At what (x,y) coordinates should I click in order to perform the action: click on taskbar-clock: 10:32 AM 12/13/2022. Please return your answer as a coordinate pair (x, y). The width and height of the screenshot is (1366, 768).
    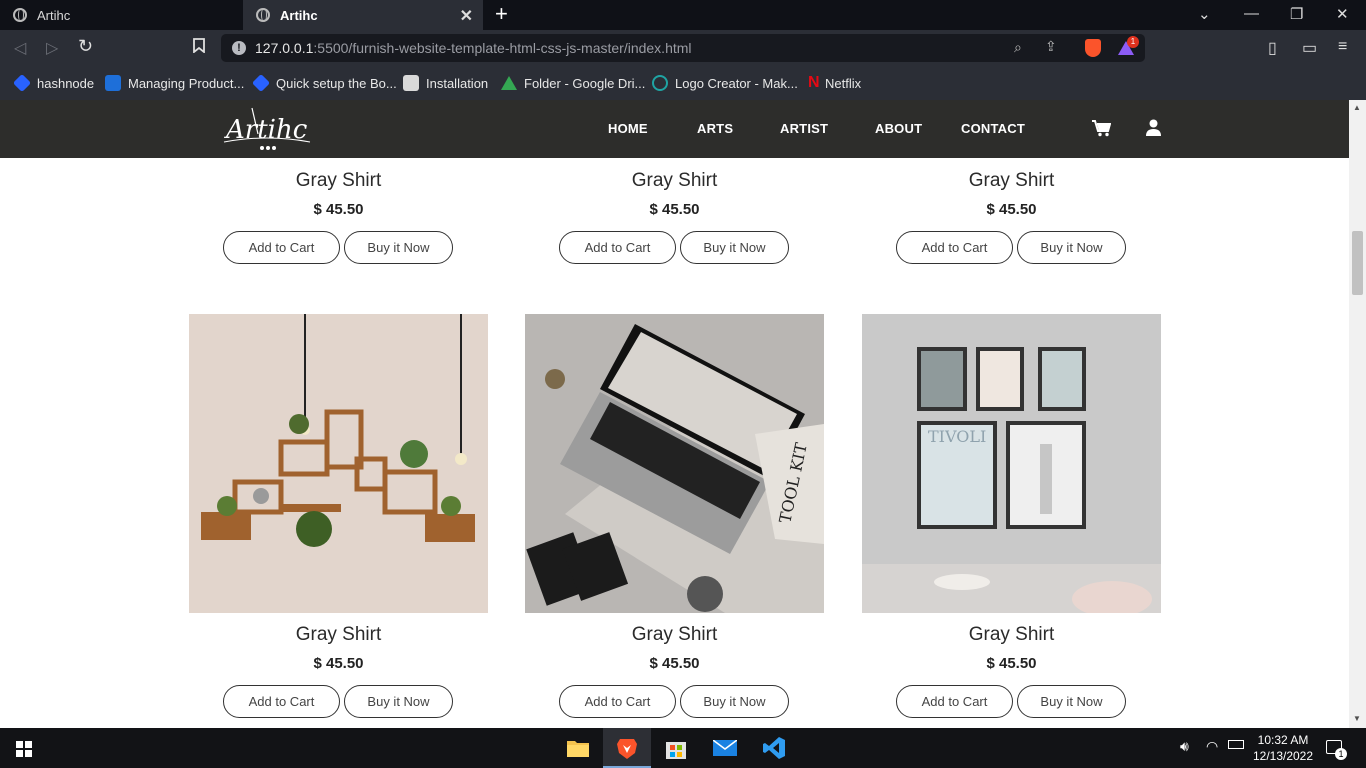
    Looking at the image, I should click on (1283, 748).